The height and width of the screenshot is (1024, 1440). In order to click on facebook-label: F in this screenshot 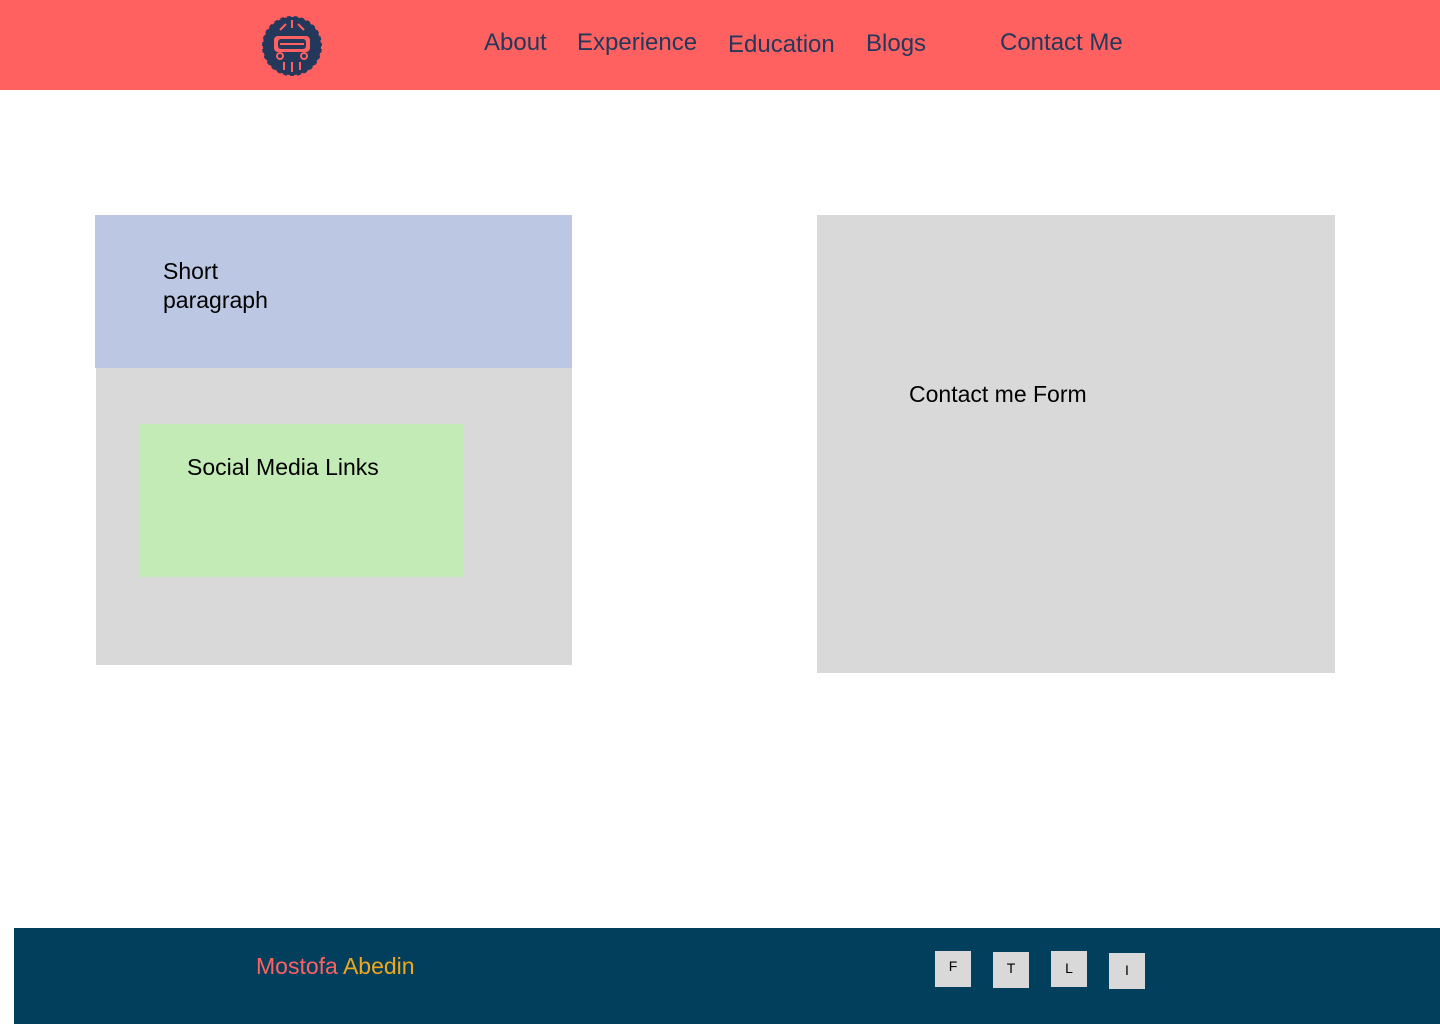, I will do `click(953, 966)`.